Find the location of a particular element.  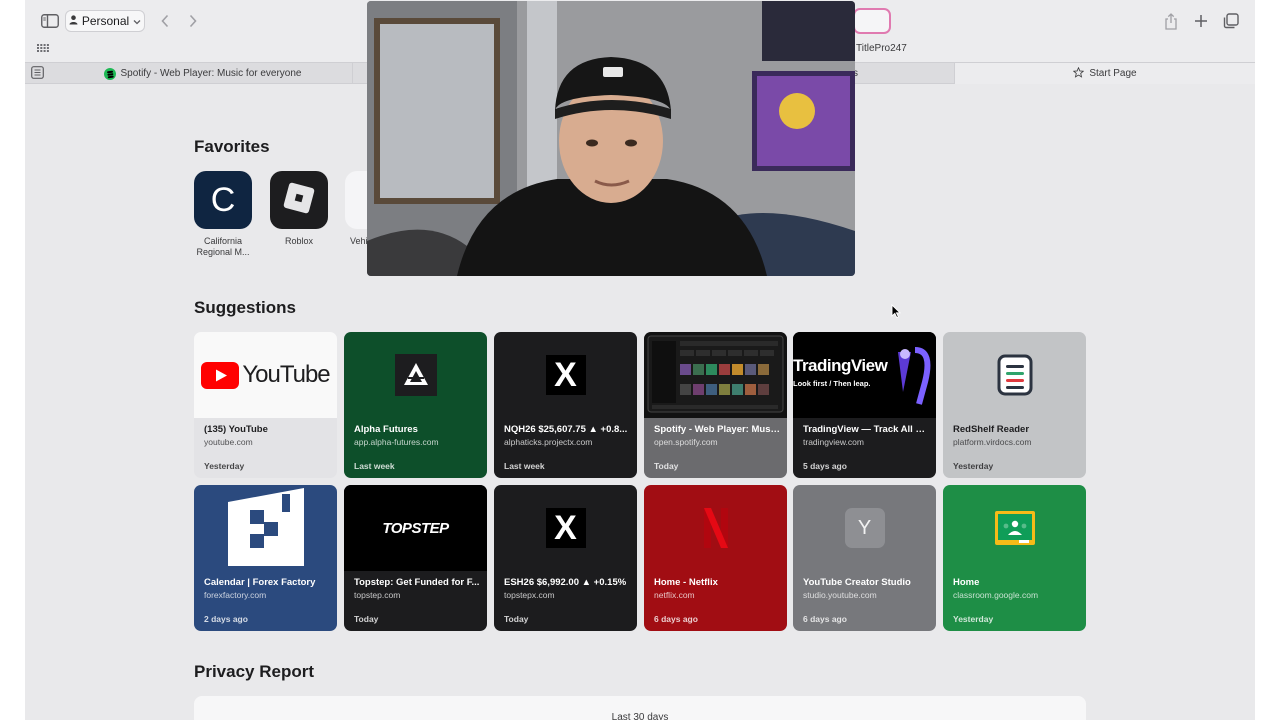

card-title: ESH26 $6,992.00 ▲ +0.15% is located at coordinates (565, 582).